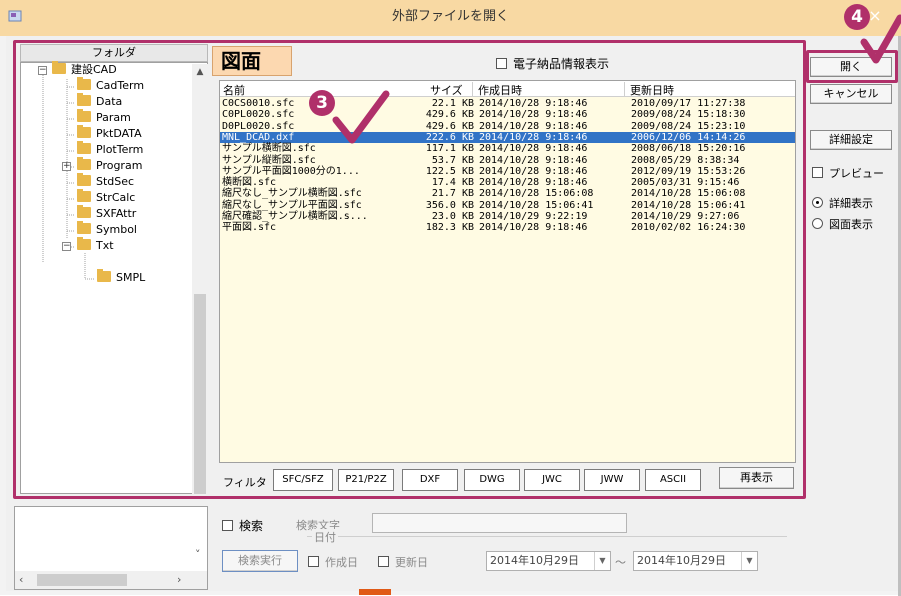 This screenshot has height=596, width=901. I want to click on file-name: MNL_DCAD.dxf, so click(258, 137).